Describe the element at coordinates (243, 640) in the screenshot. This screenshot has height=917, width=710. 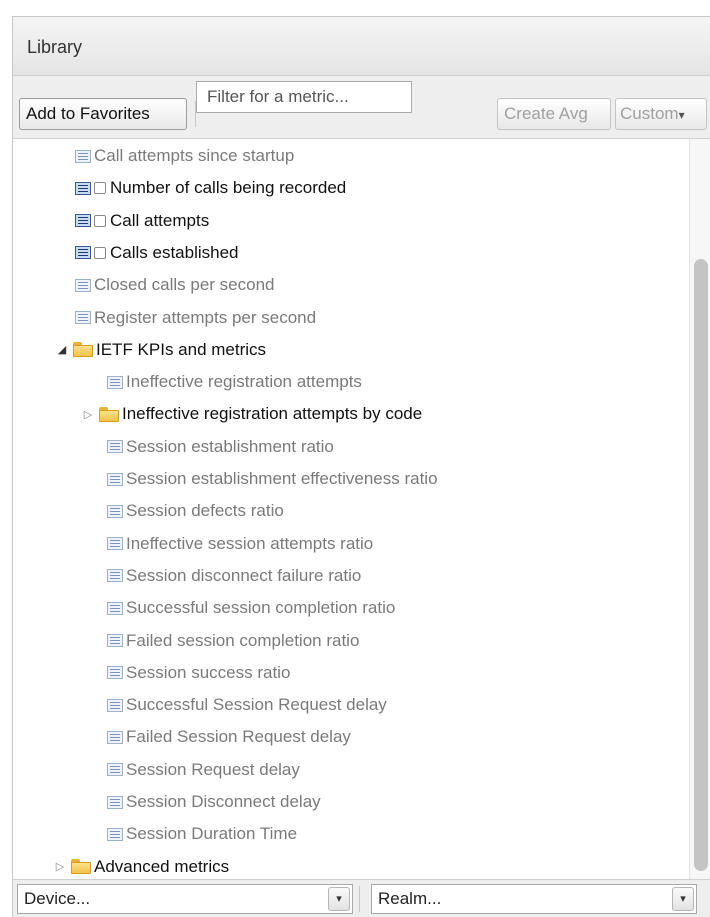
I see `tree-item-label: Failed session completion ratio` at that location.